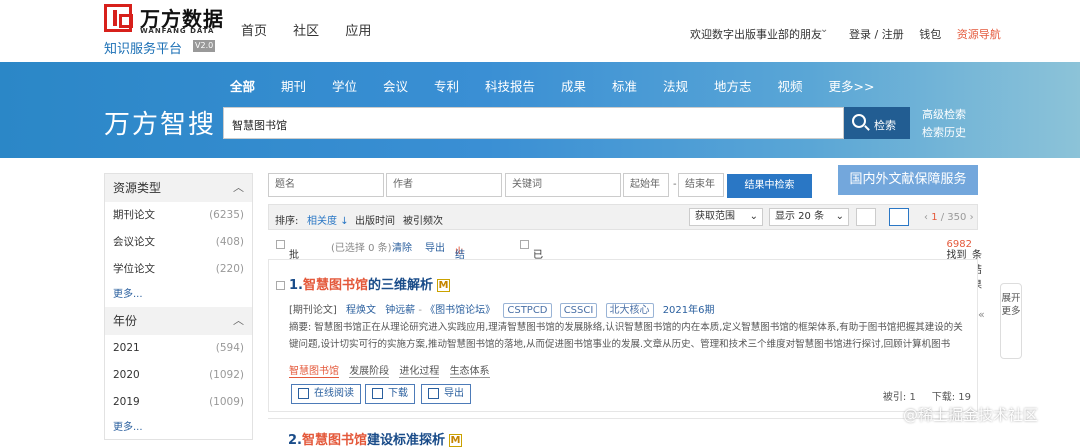  I want to click on facet-item: 2021 (594), so click(178, 348).